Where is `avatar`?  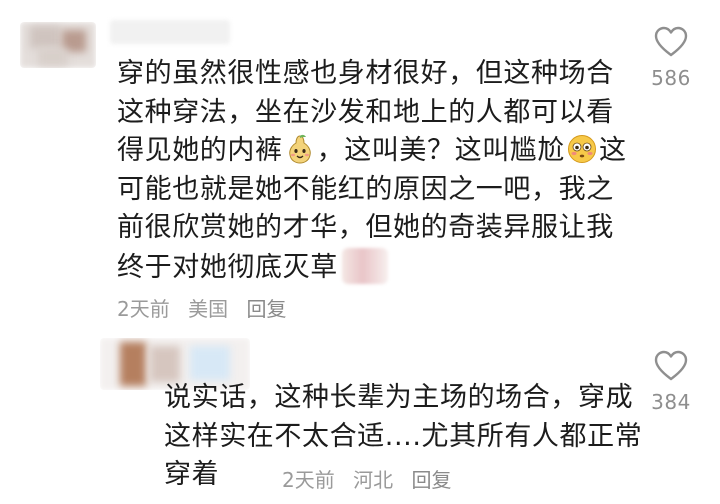 avatar is located at coordinates (58, 45).